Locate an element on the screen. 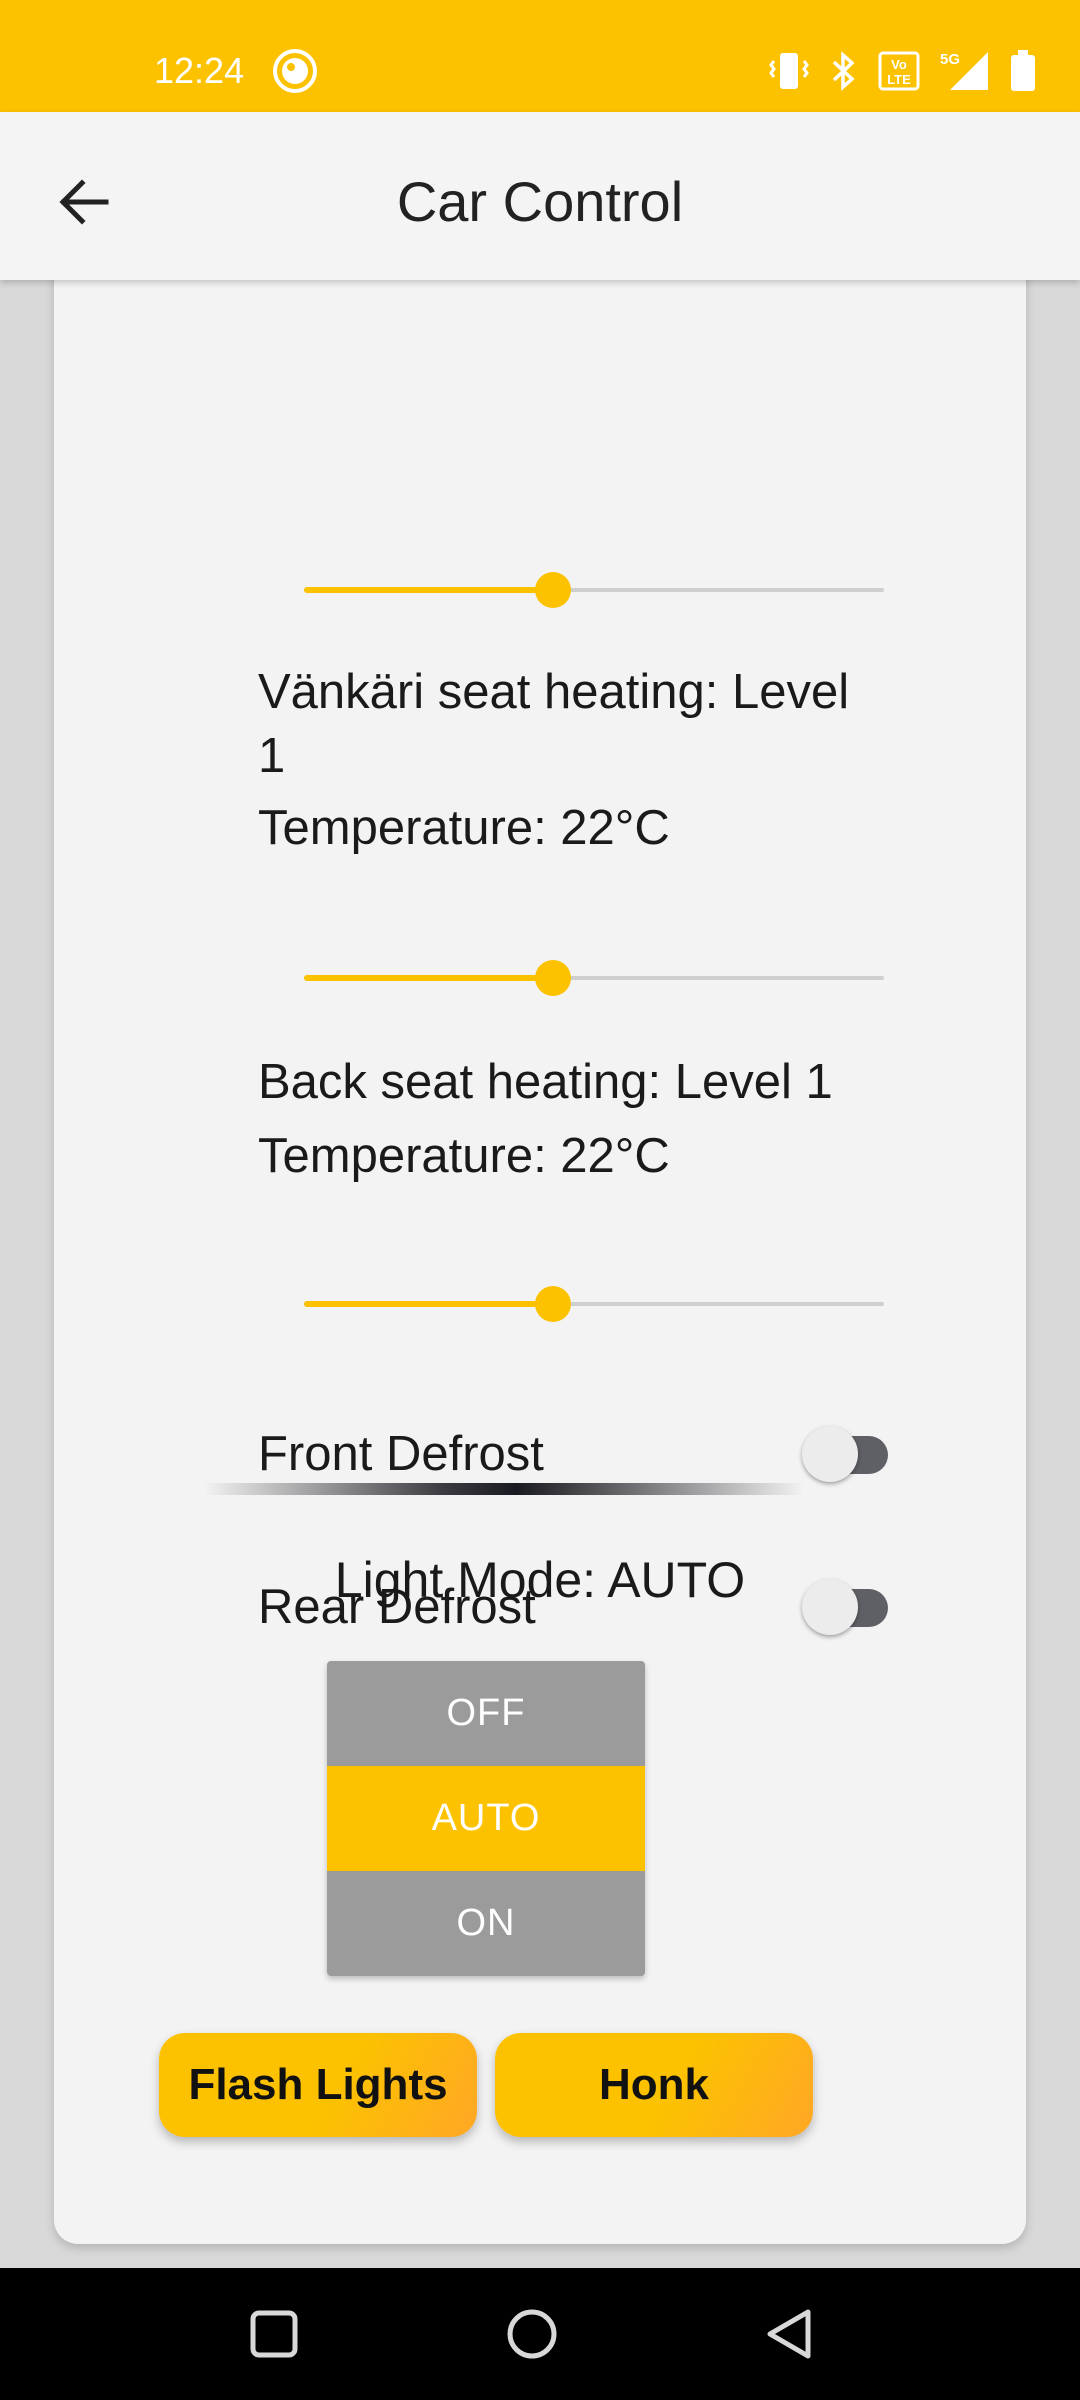 Image resolution: width=1080 pixels, height=2400 pixels. light-mode-text: Light Mode: AUTO is located at coordinates (540, 1580).